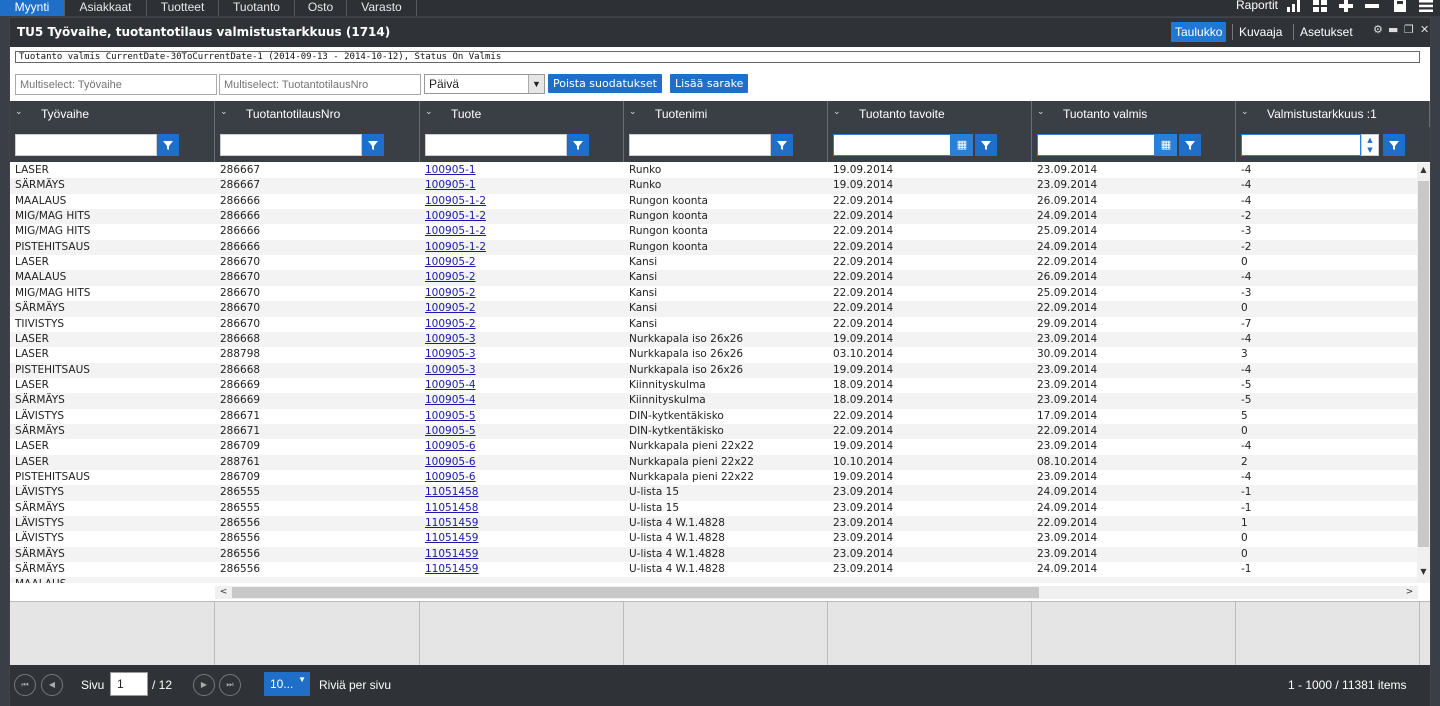 Image resolution: width=1440 pixels, height=706 pixels. What do you see at coordinates (291, 145) in the screenshot?
I see `filter-input-tuotantotilausnro` at bounding box center [291, 145].